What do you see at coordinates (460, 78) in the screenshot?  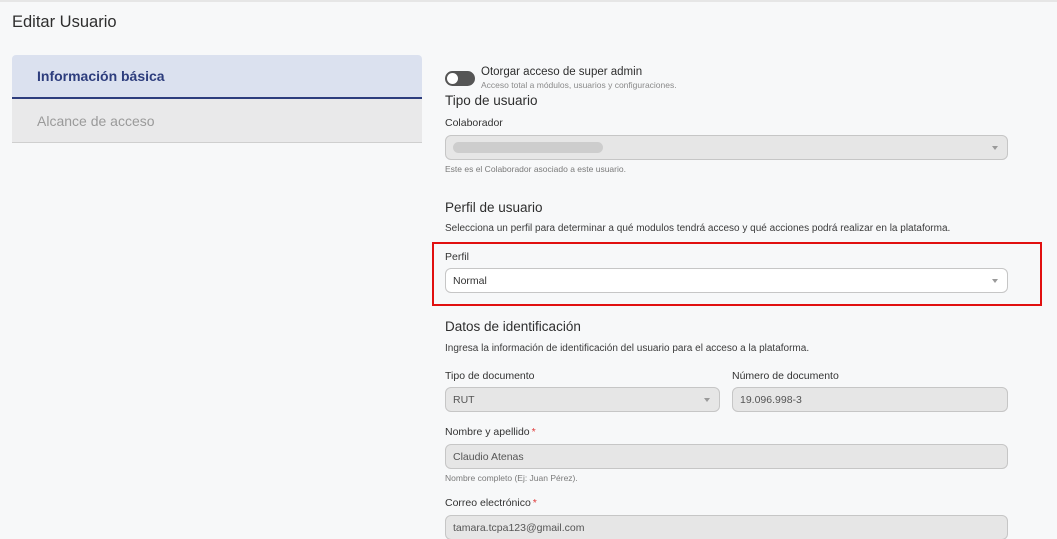 I see `super-admin-toggle` at bounding box center [460, 78].